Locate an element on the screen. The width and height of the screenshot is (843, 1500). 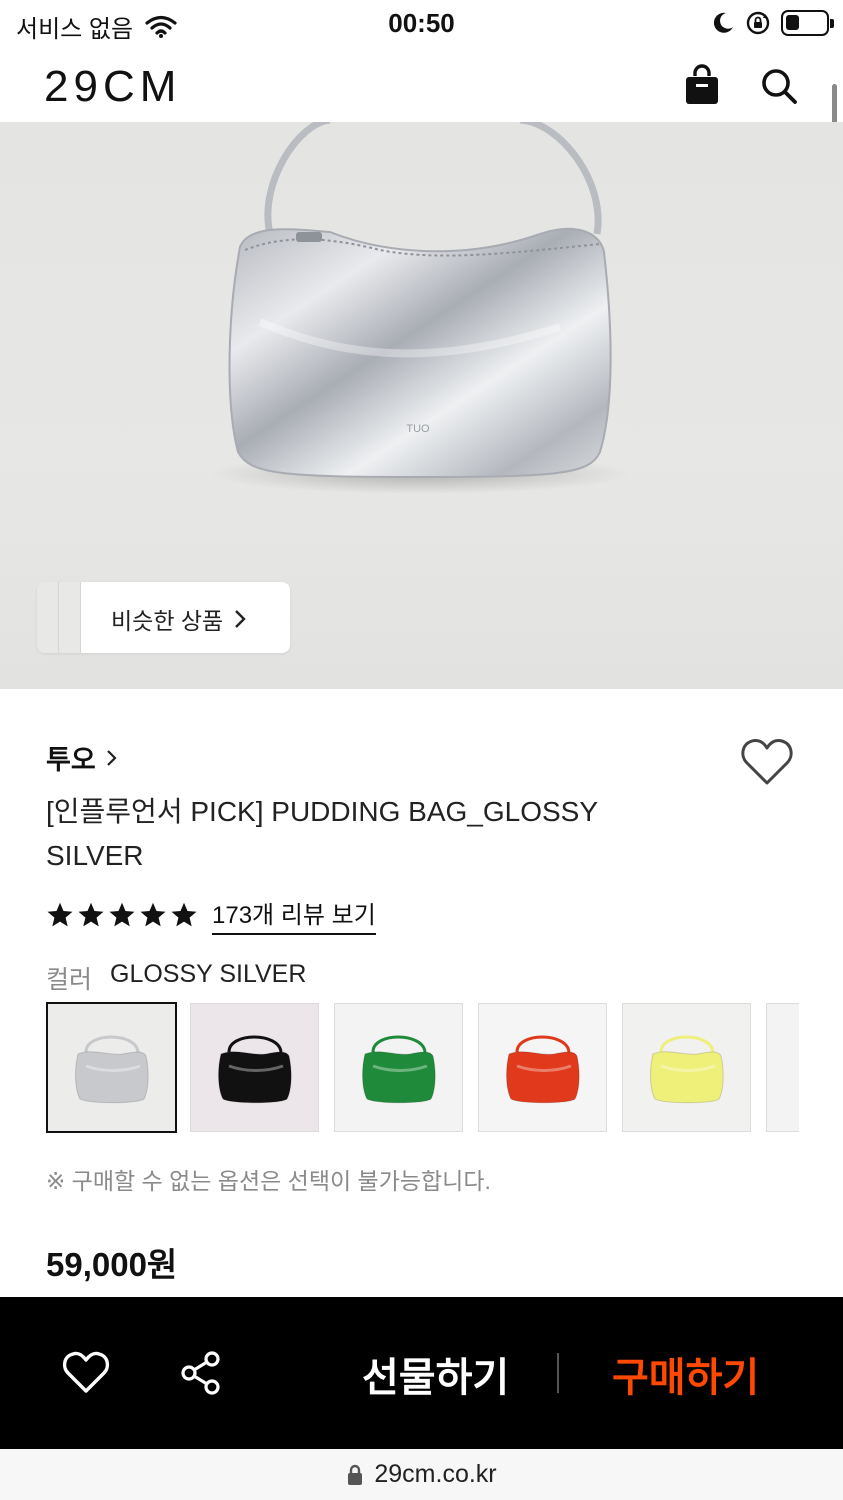
lock-icon is located at coordinates (355, 1474).